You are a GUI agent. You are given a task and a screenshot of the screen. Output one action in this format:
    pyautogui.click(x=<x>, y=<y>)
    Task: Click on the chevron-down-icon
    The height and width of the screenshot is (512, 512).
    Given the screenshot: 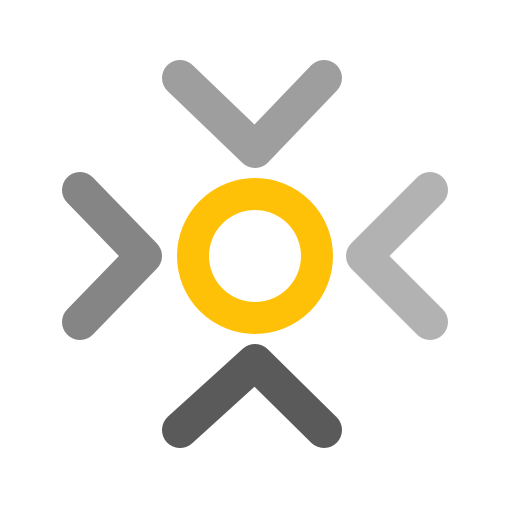 What is the action you would take?
    pyautogui.click(x=252, y=114)
    